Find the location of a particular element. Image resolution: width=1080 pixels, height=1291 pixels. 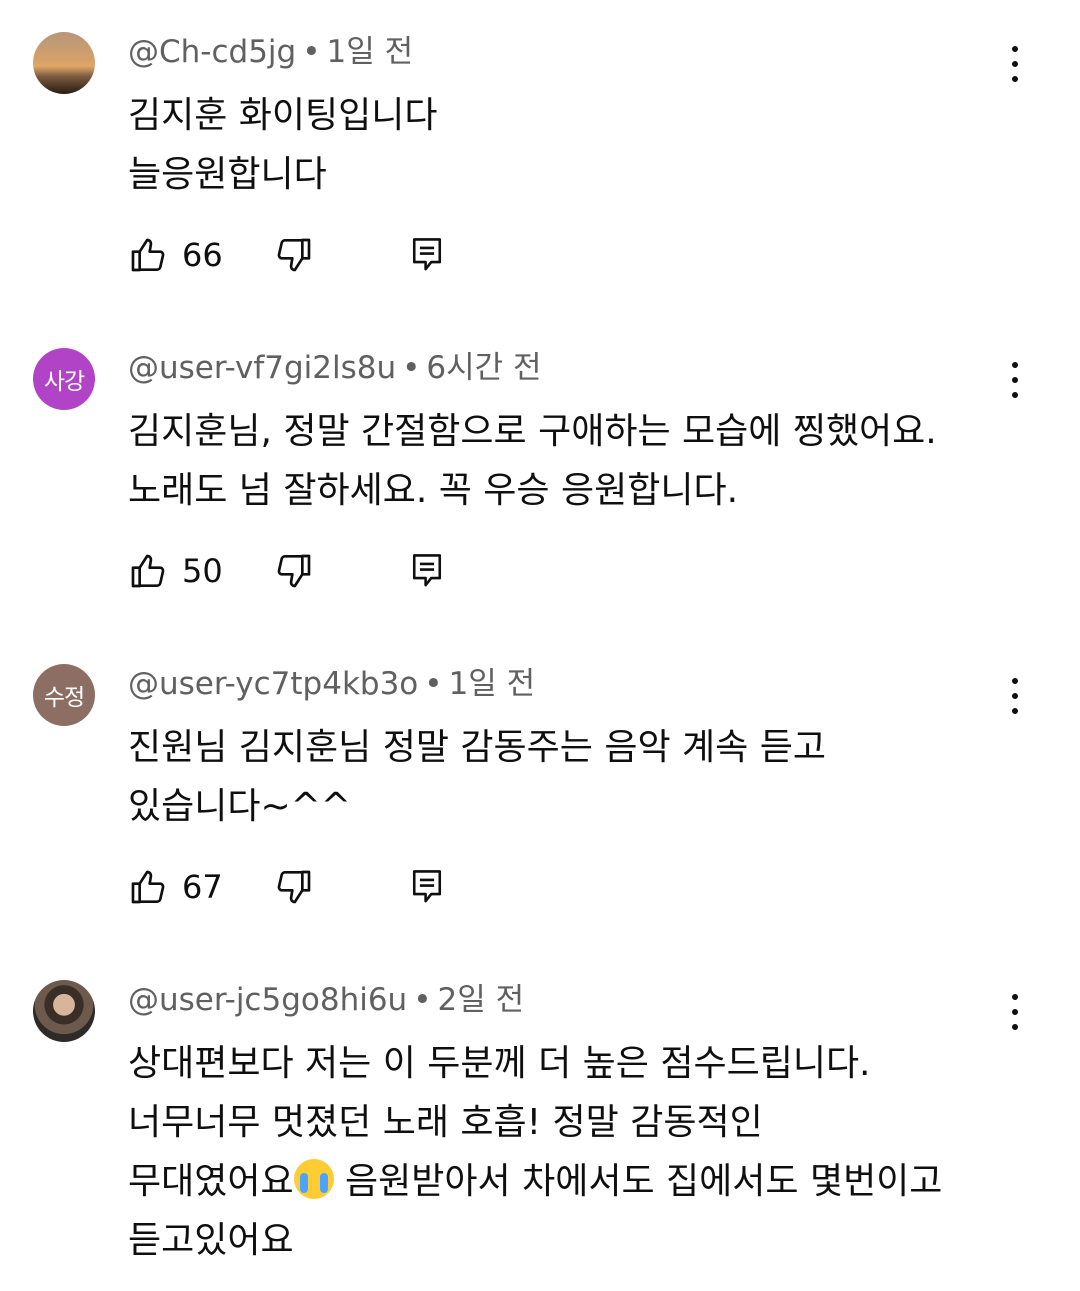

comment-header: @user-yc7tp4kb3o • 1일 전 is located at coordinates (332, 684).